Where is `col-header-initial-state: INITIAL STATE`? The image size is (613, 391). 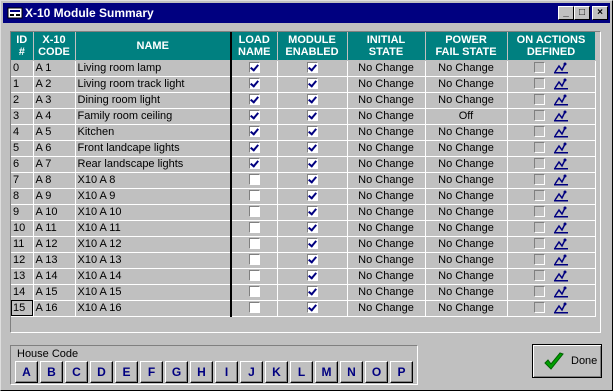
col-header-initial-state: INITIAL STATE is located at coordinates (386, 46).